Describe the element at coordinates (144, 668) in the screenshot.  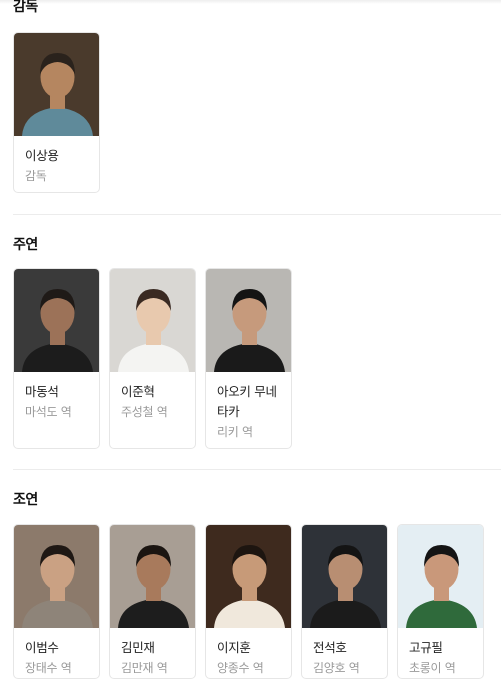
I see `person-role: 김만재 역` at that location.